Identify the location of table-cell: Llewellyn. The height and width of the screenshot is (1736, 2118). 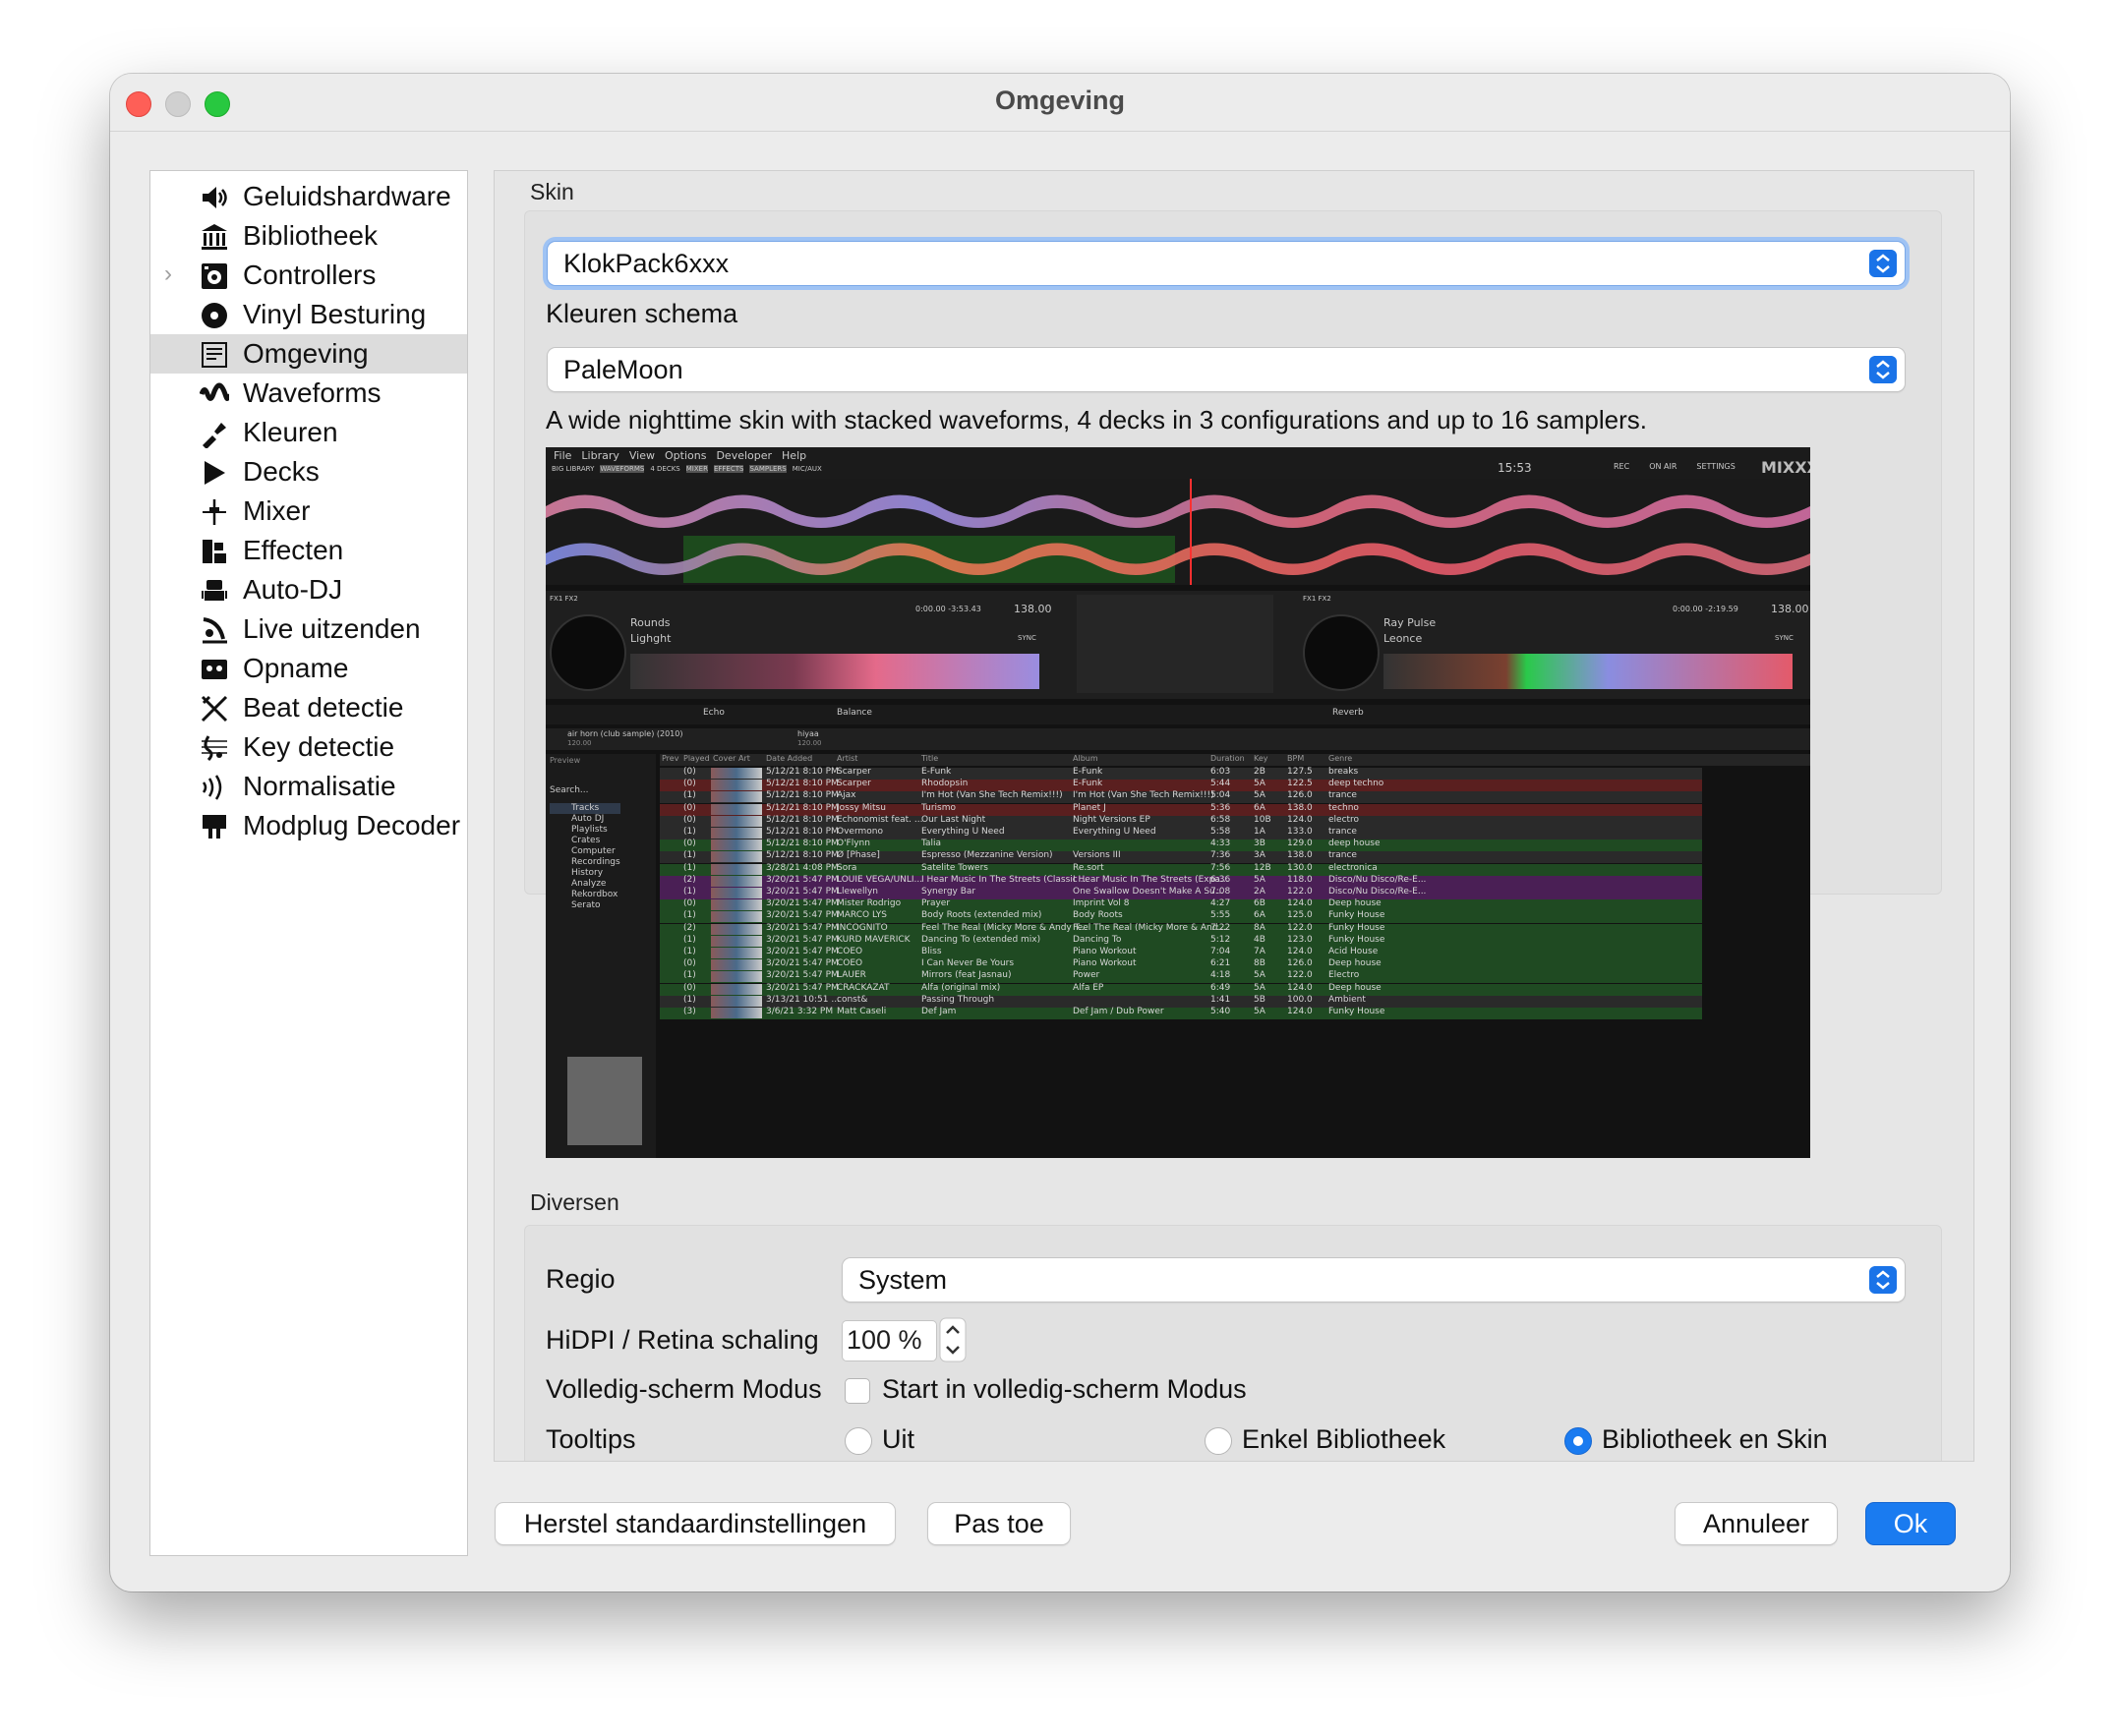
(858, 892).